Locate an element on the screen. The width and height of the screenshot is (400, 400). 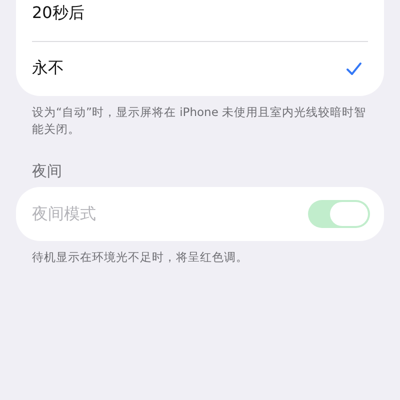
option-row: 永不 is located at coordinates (200, 68).